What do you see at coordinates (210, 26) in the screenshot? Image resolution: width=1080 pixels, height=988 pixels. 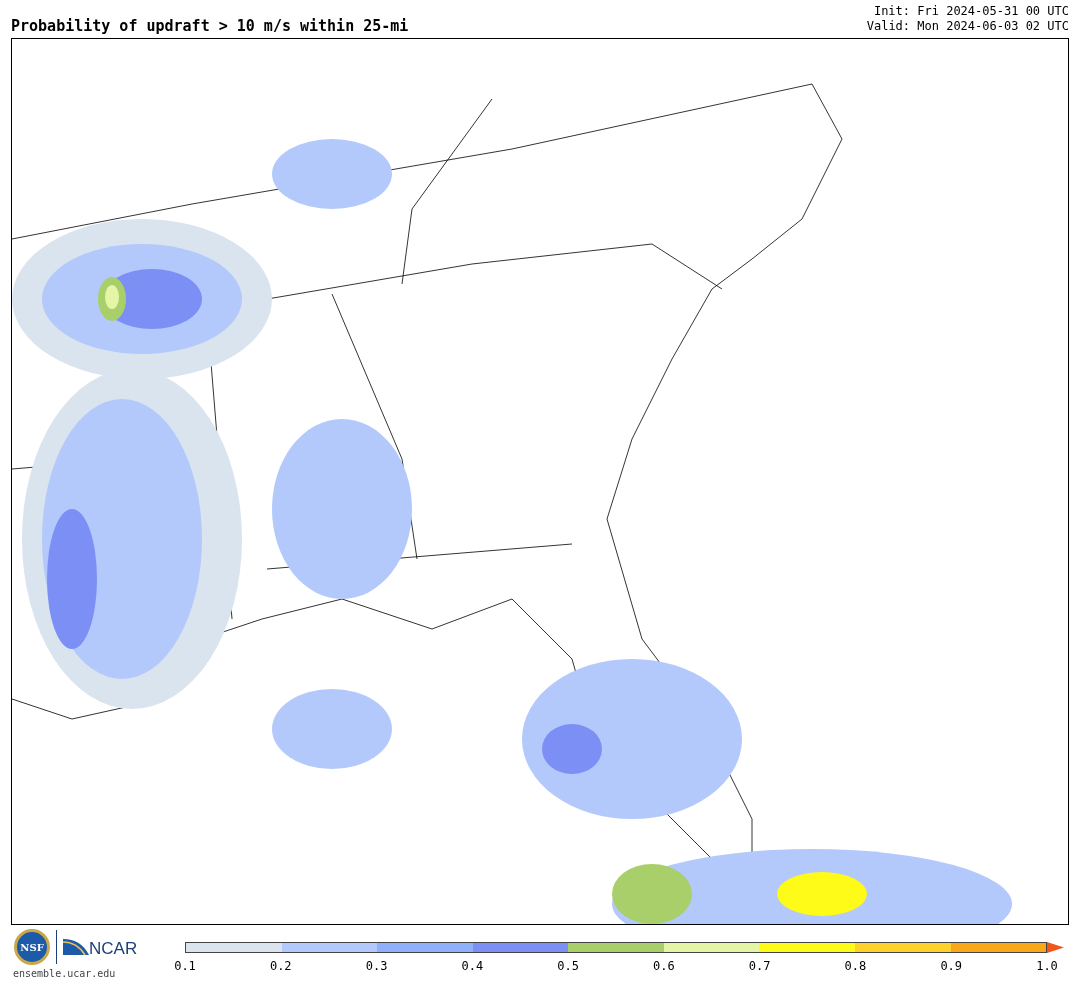 I see `chart-title: Probability of updraft > 10 m/s within 25-mi` at bounding box center [210, 26].